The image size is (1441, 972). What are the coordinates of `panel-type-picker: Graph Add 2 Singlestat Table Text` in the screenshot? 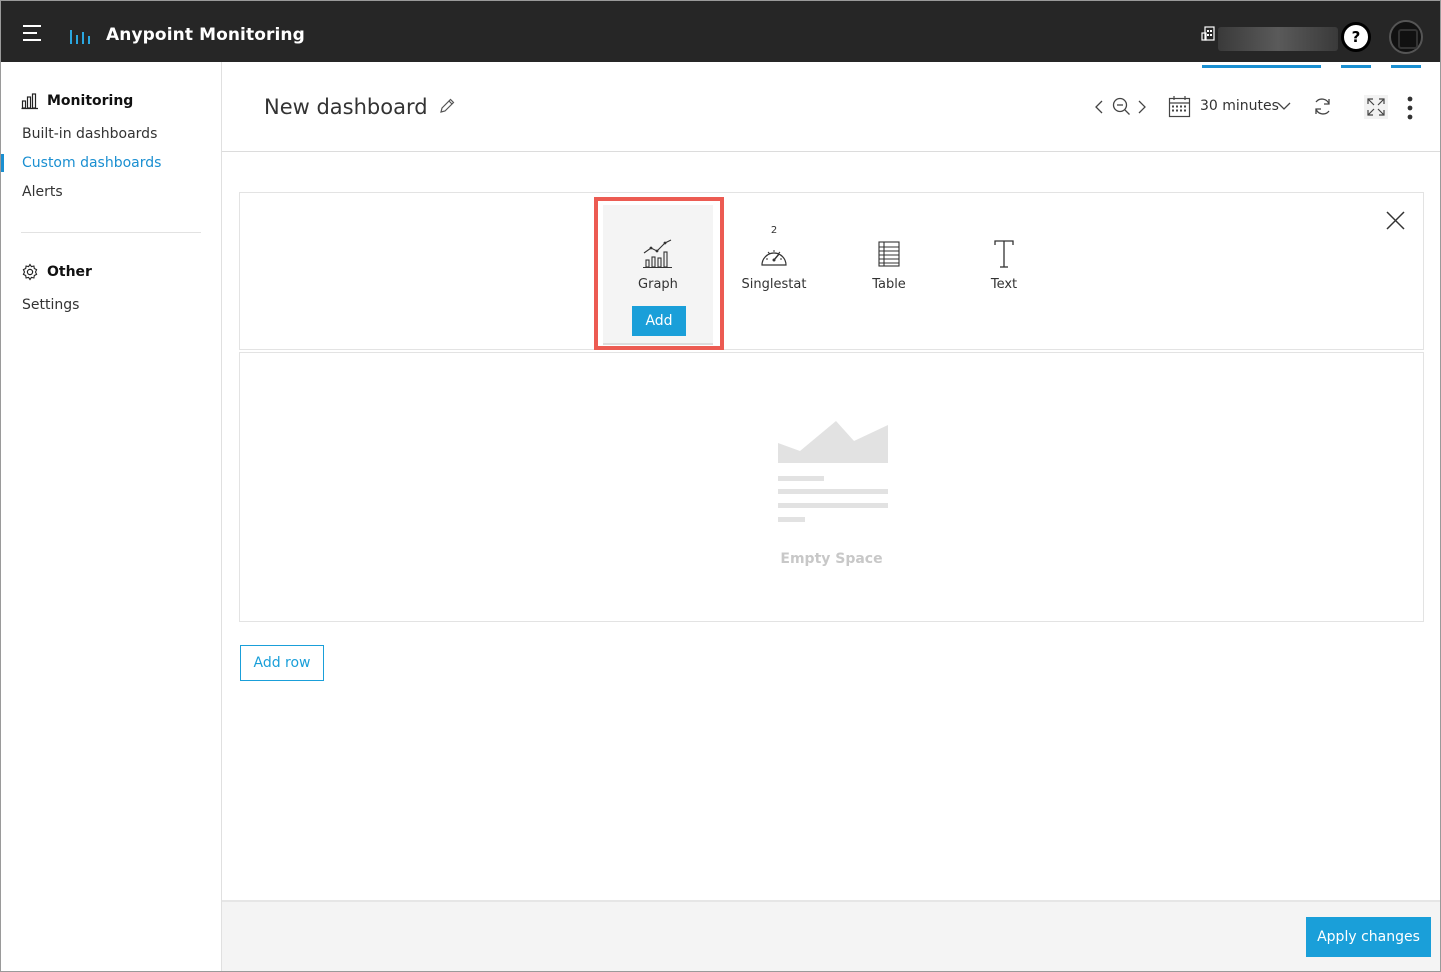 It's located at (831, 271).